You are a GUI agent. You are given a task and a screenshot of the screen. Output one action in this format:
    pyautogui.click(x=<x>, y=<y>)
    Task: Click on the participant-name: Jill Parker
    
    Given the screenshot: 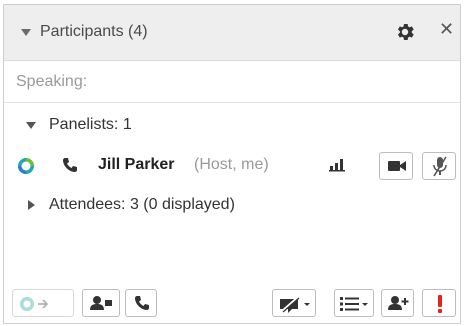 What is the action you would take?
    pyautogui.click(x=136, y=164)
    